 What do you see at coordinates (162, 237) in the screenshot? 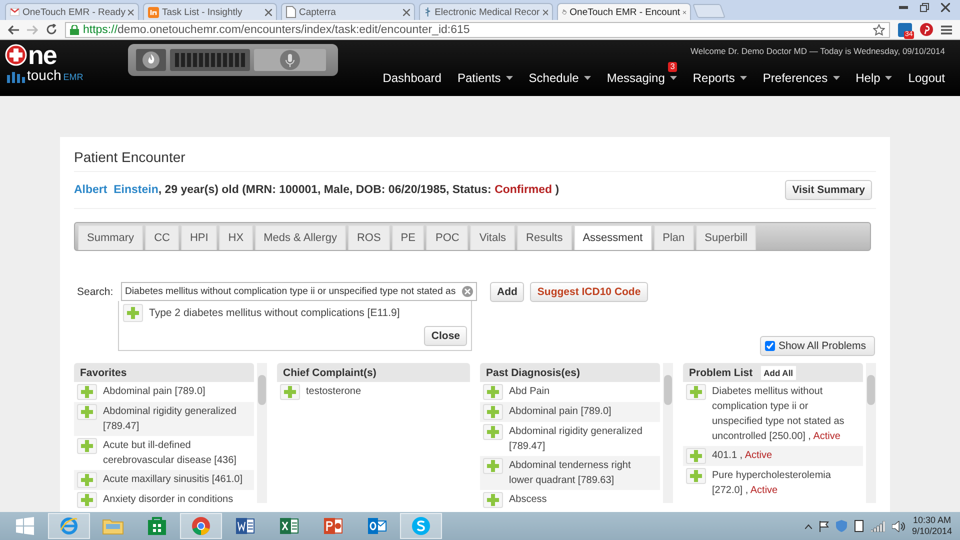
I see `section-tab: CC` at bounding box center [162, 237].